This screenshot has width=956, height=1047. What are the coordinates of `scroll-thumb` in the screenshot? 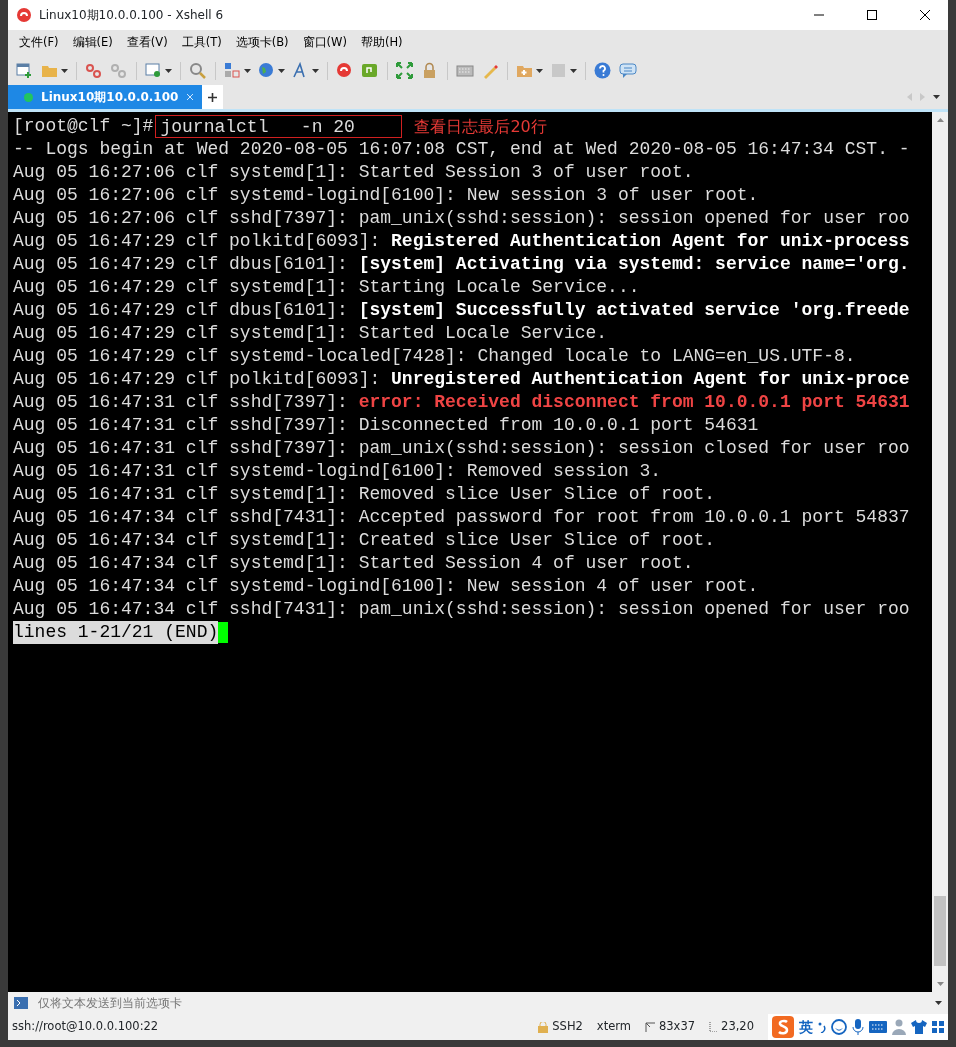 It's located at (940, 931).